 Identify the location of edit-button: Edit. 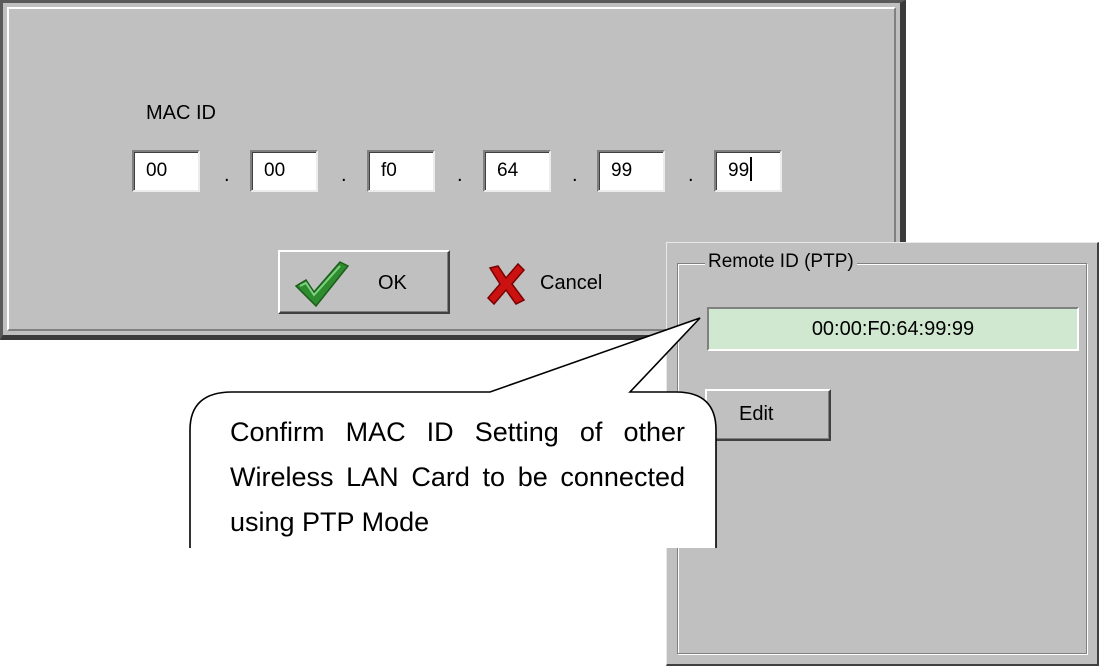
(768, 415).